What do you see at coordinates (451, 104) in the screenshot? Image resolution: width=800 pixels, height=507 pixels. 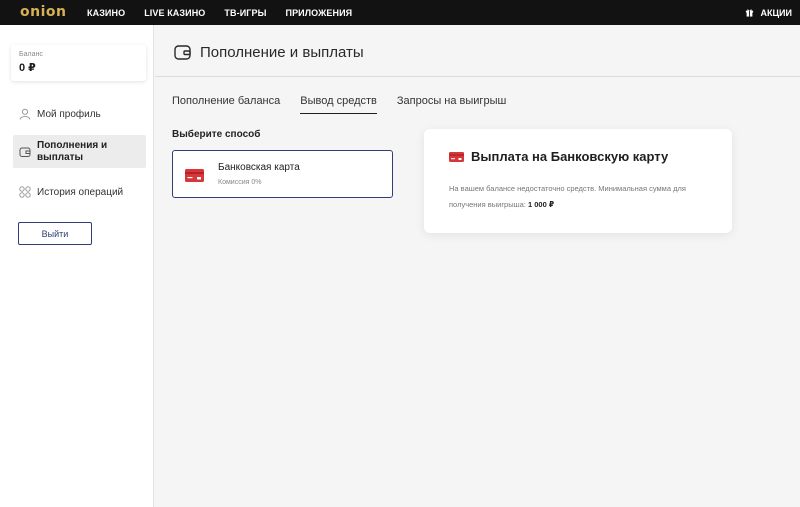 I see `tab-win-requests: Запросы на выигрыш` at bounding box center [451, 104].